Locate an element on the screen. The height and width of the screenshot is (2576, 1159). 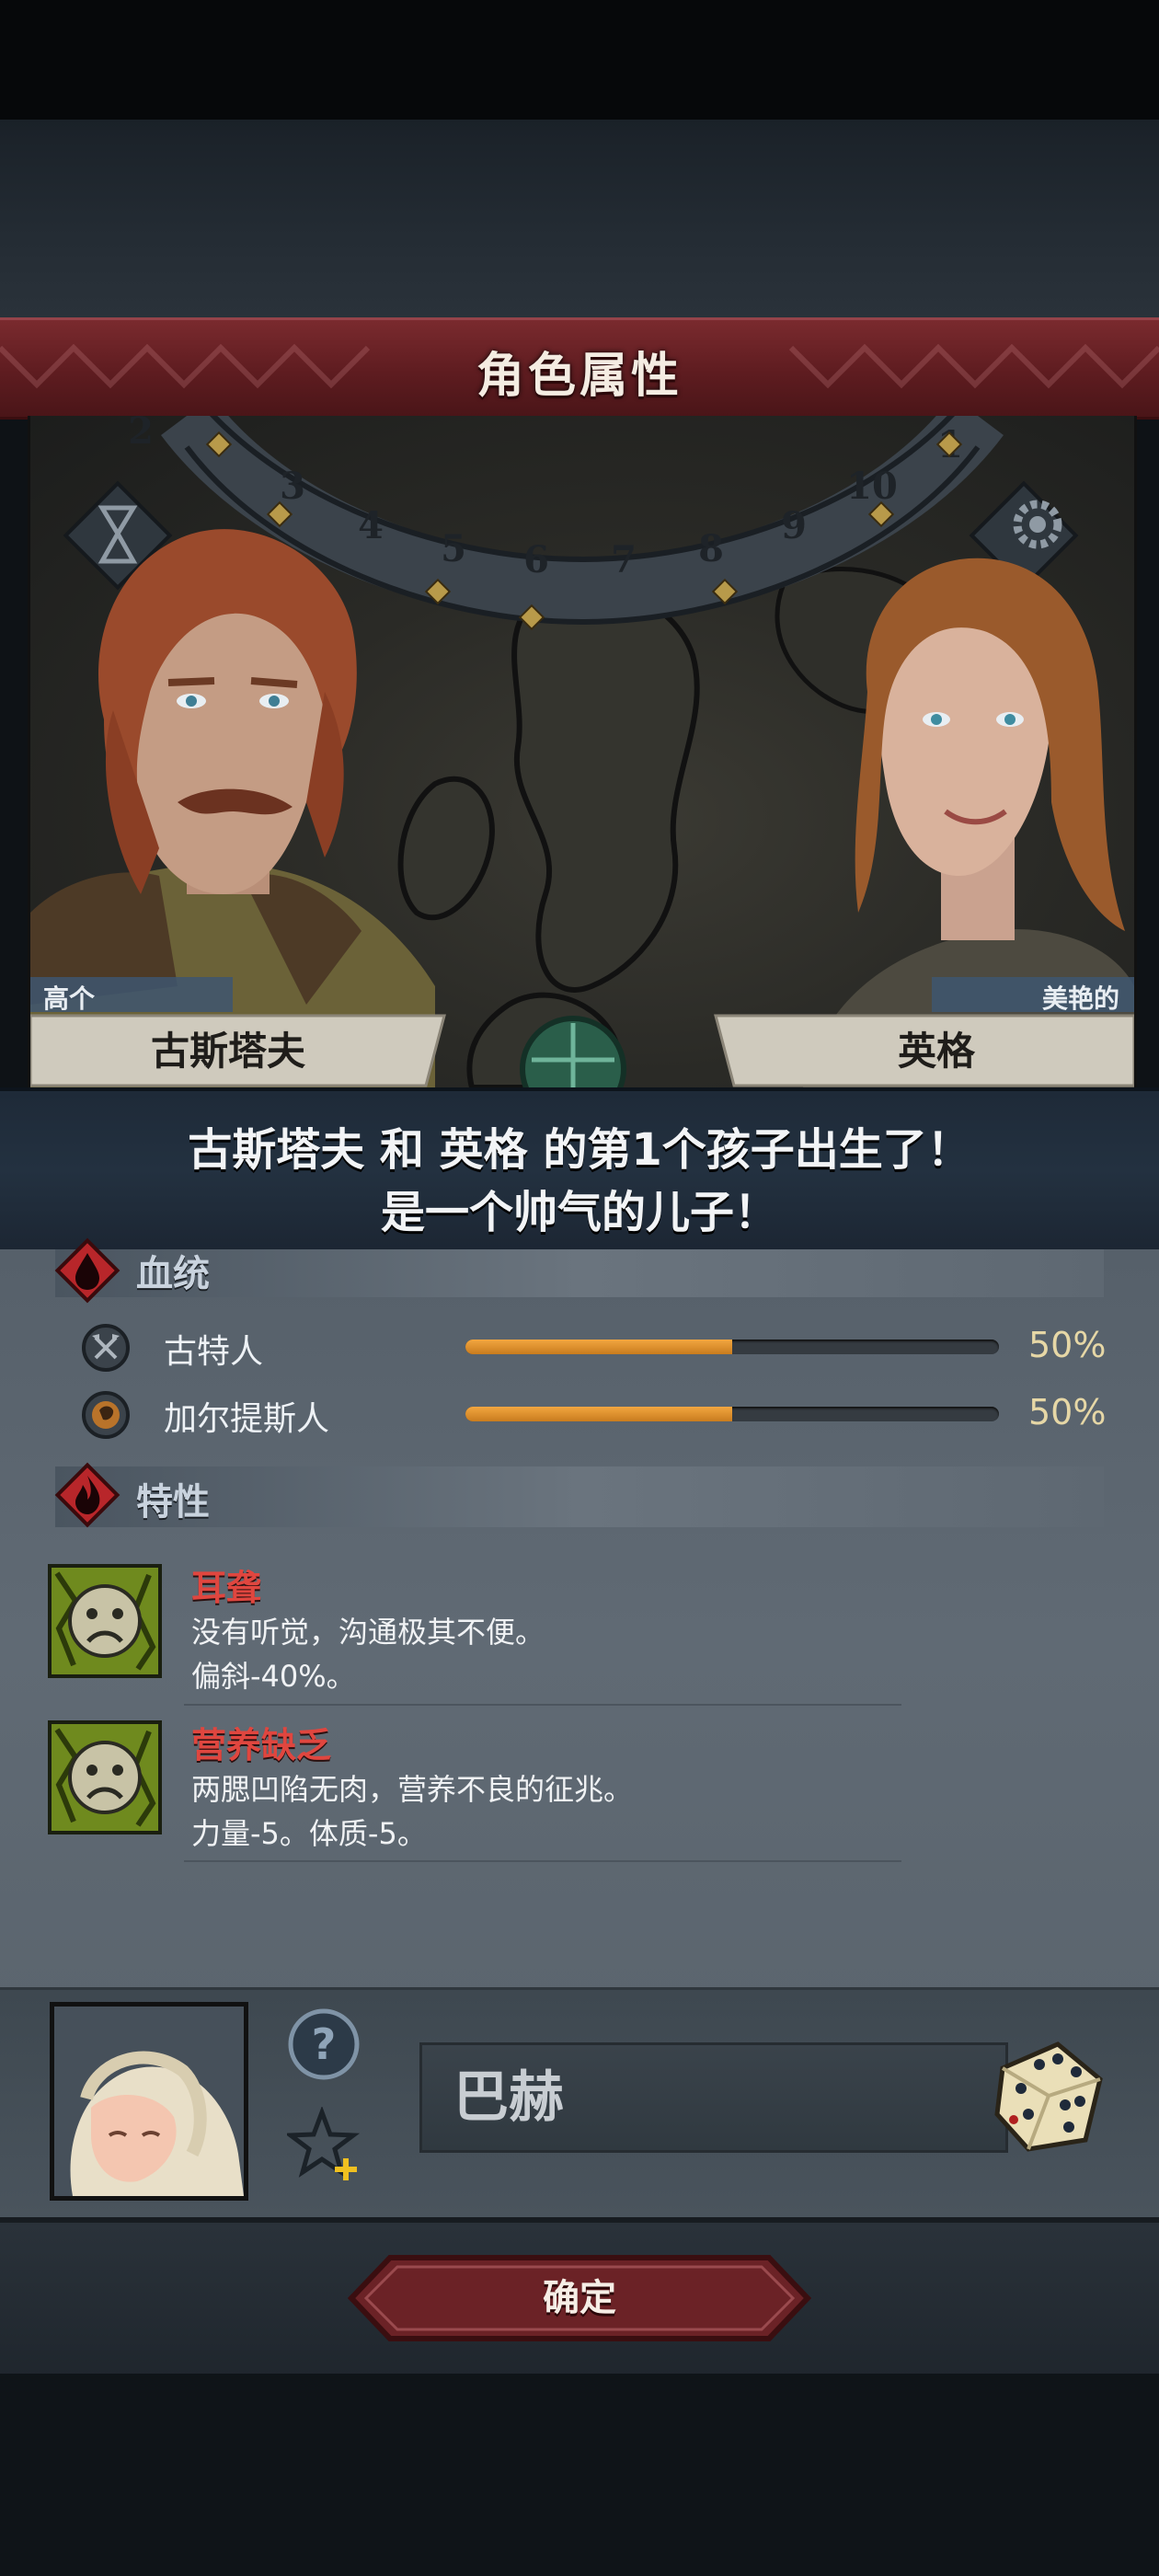
confirm-button-label: 确定 is located at coordinates (579, 2298).